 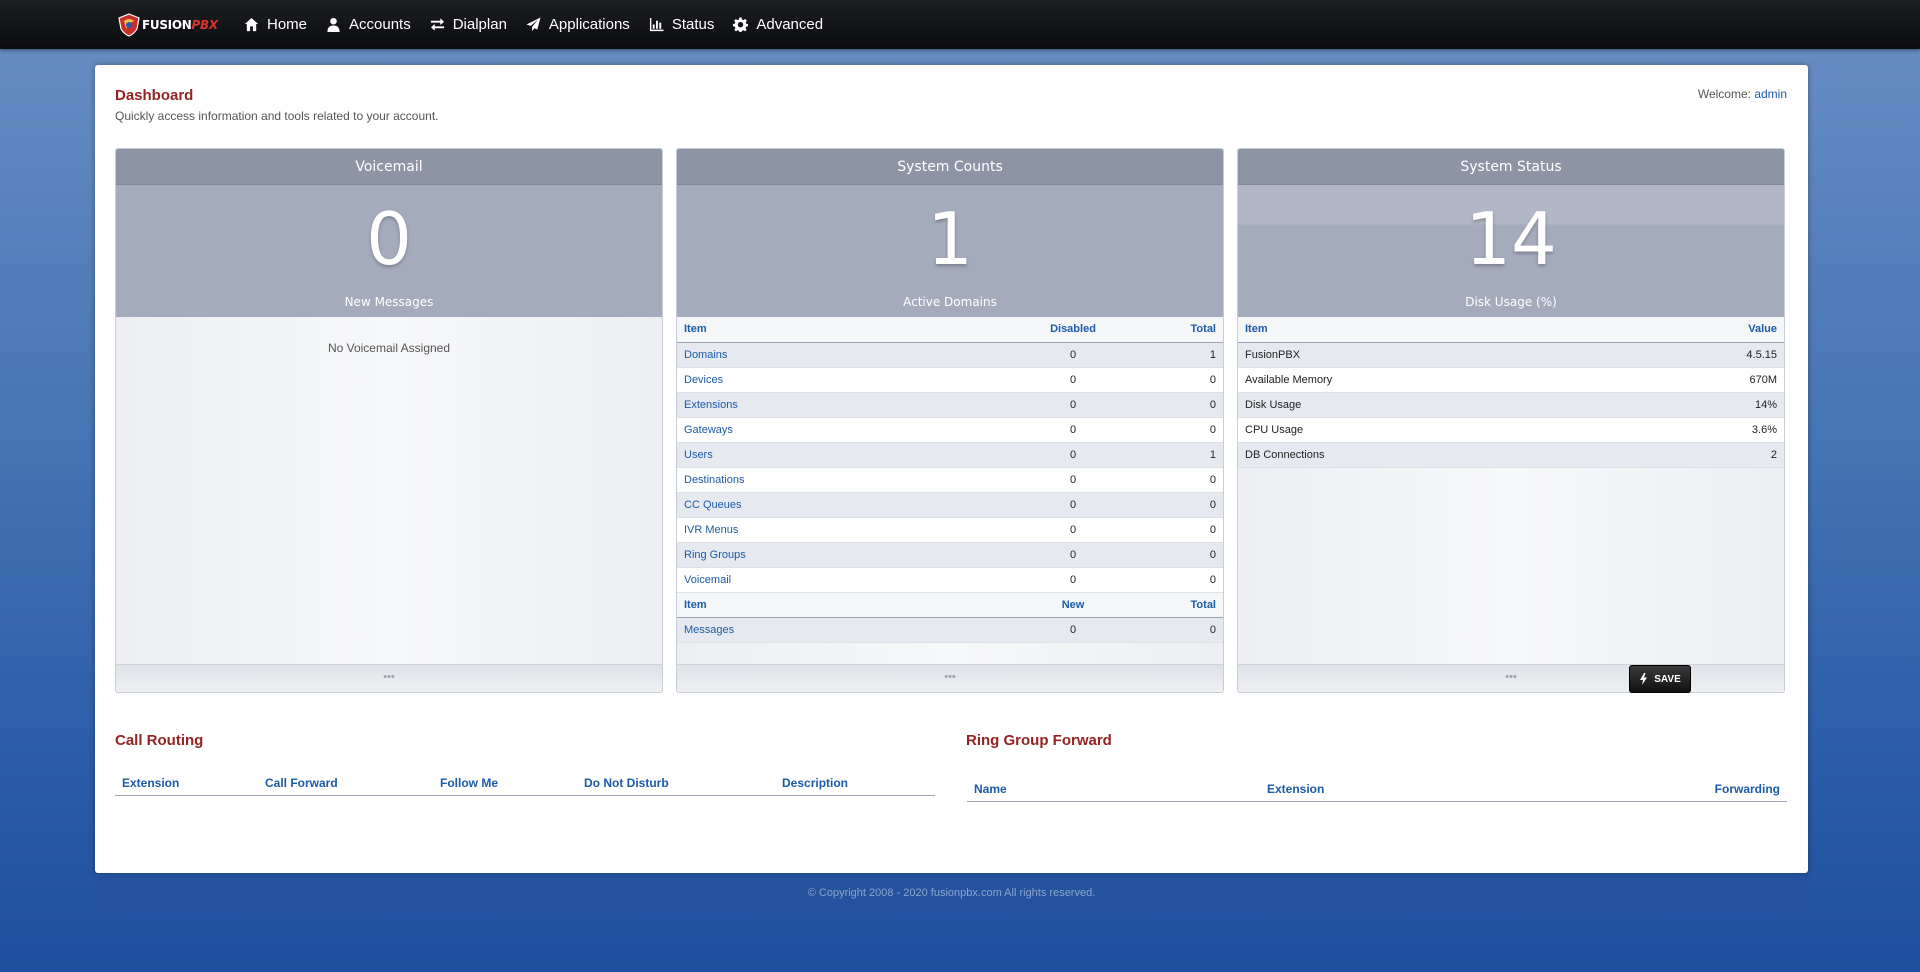 What do you see at coordinates (840, 555) in the screenshot?
I see `row-item: Ring Groups` at bounding box center [840, 555].